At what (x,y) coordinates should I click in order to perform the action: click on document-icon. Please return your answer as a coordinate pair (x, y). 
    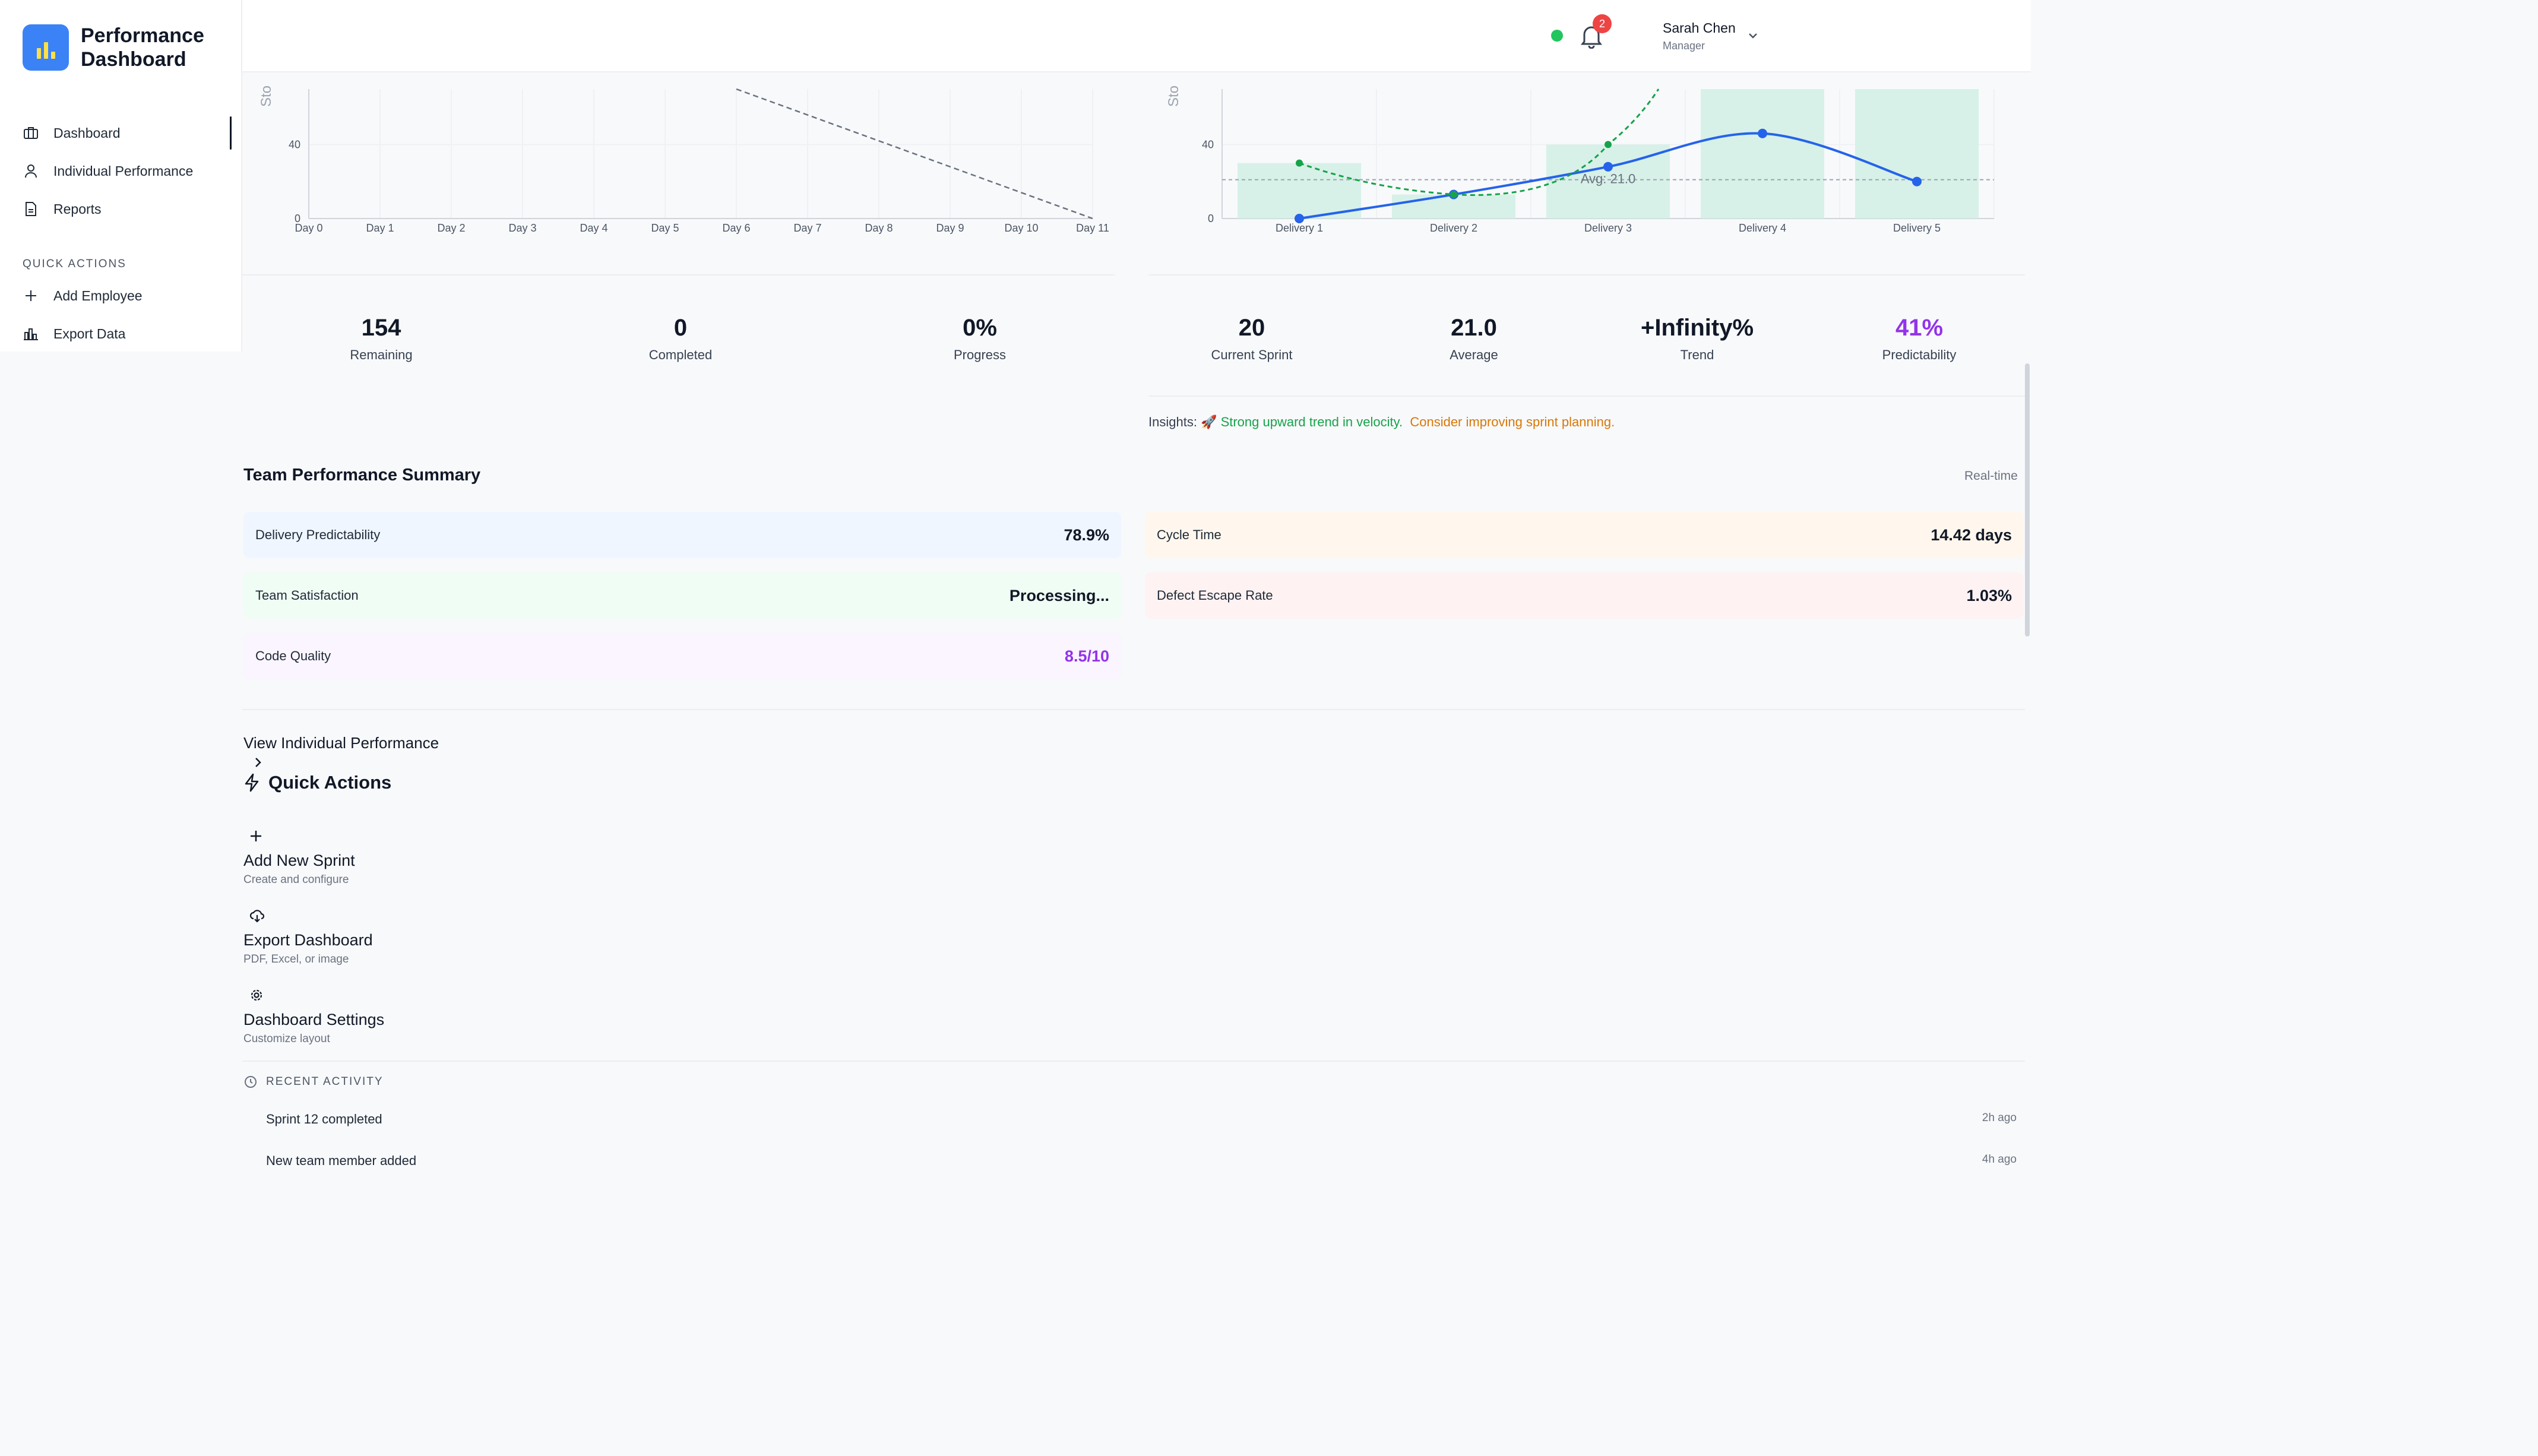
    Looking at the image, I should click on (31, 209).